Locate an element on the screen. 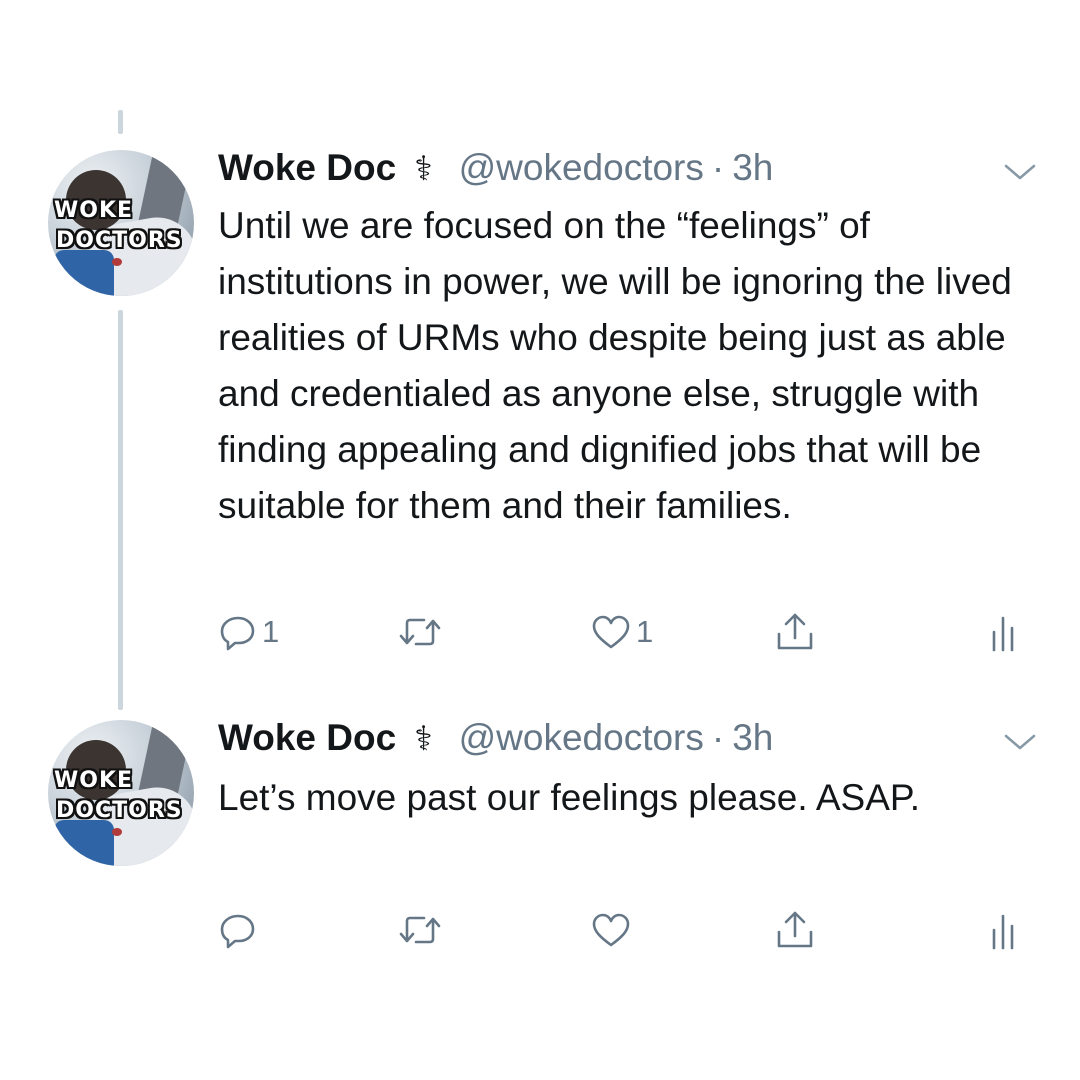 Image resolution: width=1080 pixels, height=1080 pixels. like-count: 1 is located at coordinates (645, 631).